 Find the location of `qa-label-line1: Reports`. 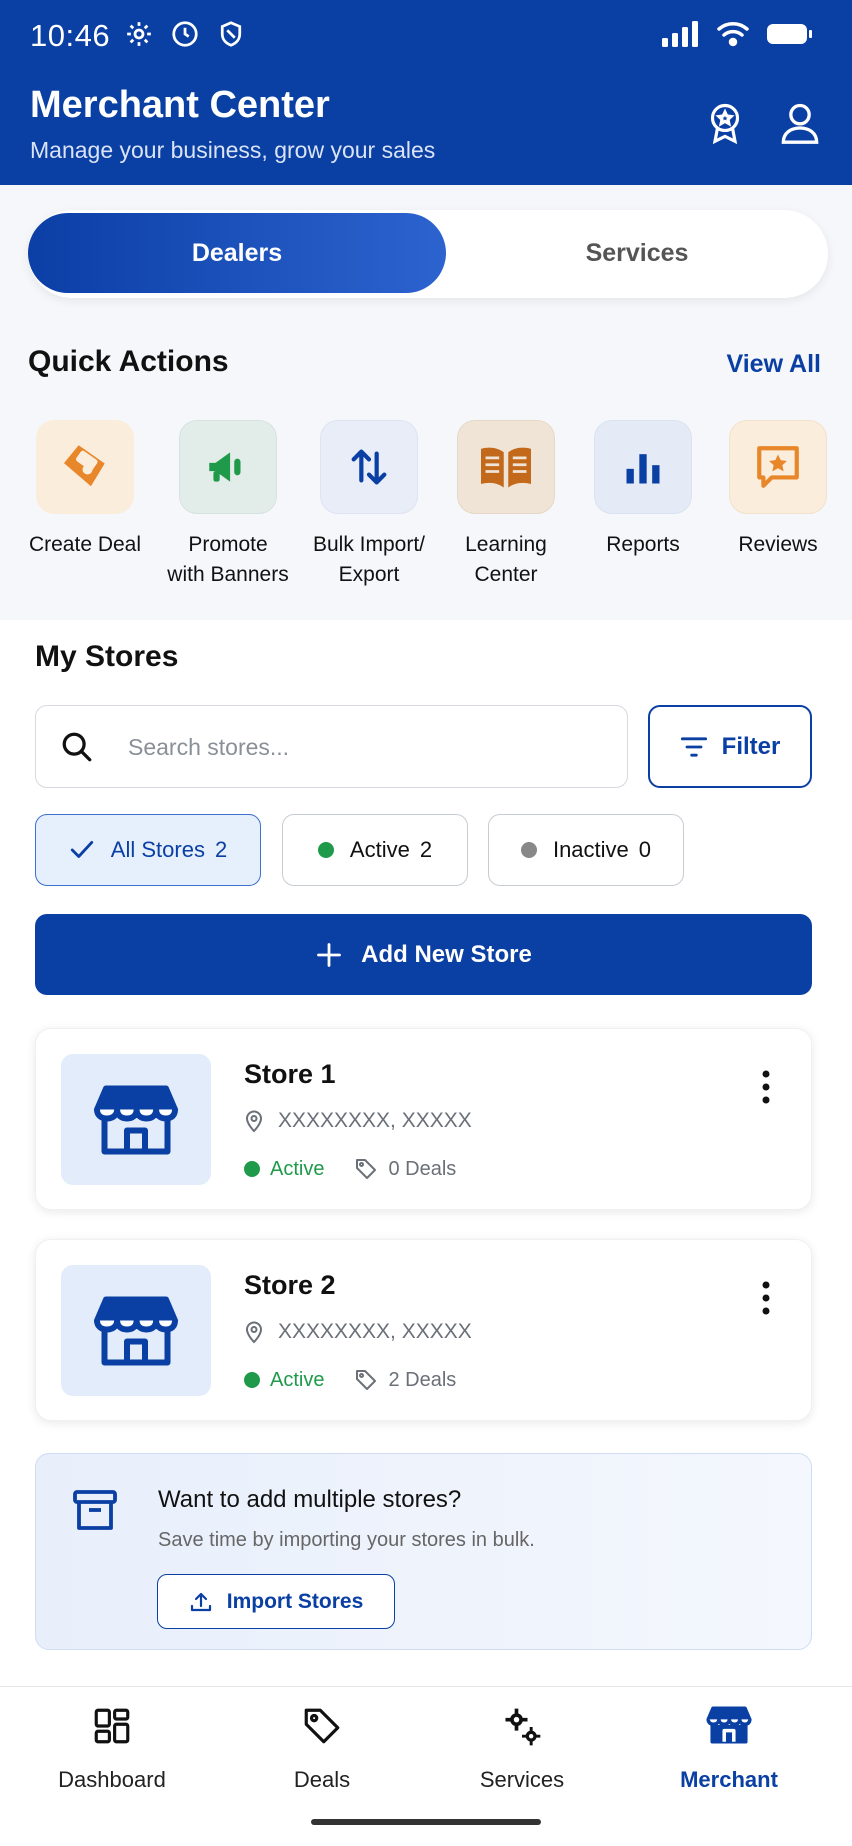

qa-label-line1: Reports is located at coordinates (643, 544).